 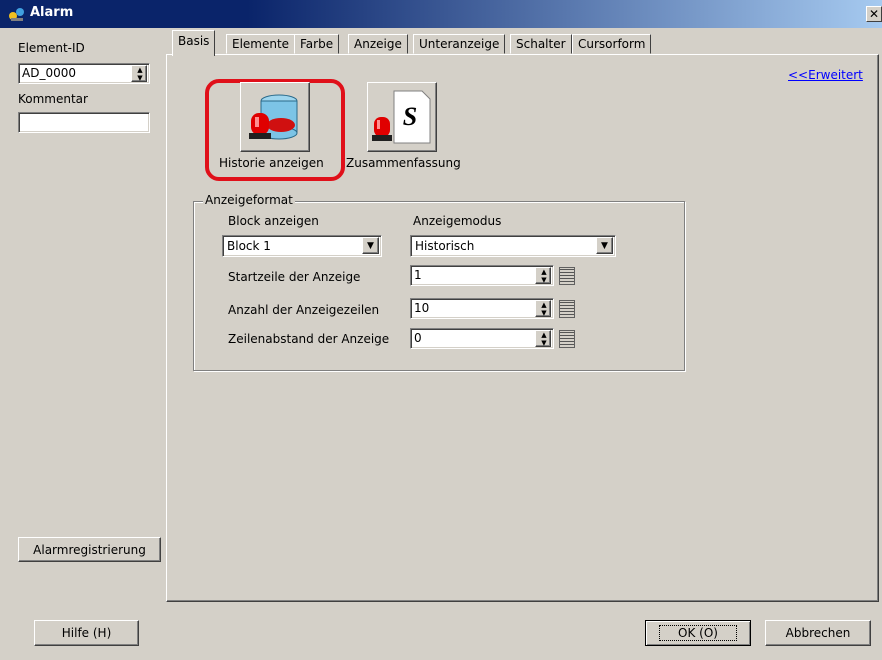 I want to click on tab-farbe: Farbe, so click(x=317, y=44).